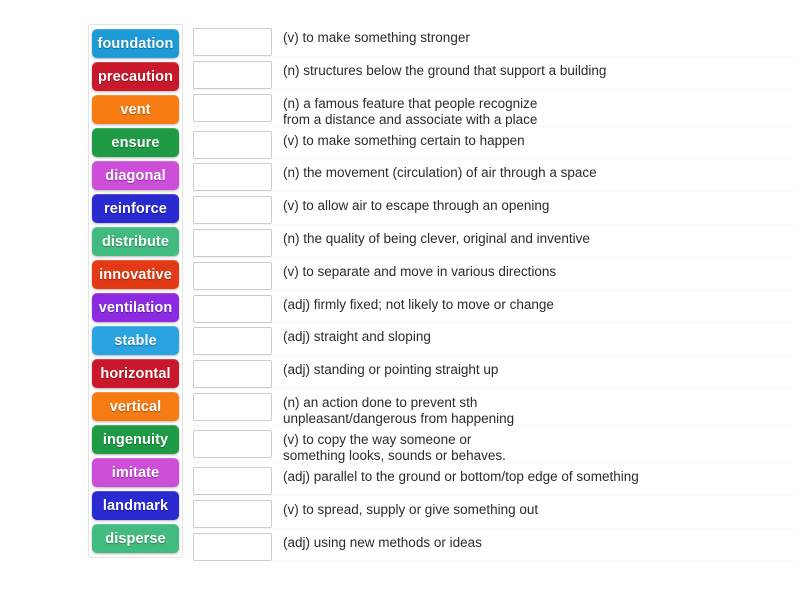  I want to click on definition-row: (adj) using new methods or ideas, so click(493, 545).